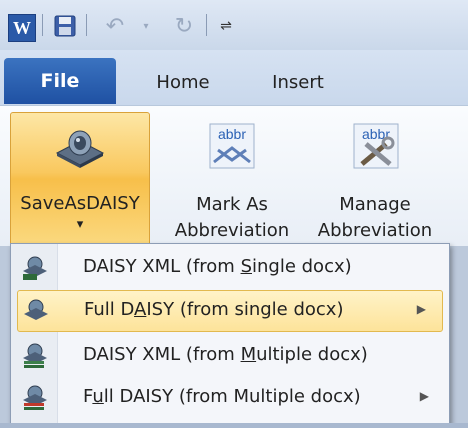 Image resolution: width=468 pixels, height=428 pixels. Describe the element at coordinates (375, 178) in the screenshot. I see `manage-abbreviation-button: abbr Manage Abbreviation` at that location.